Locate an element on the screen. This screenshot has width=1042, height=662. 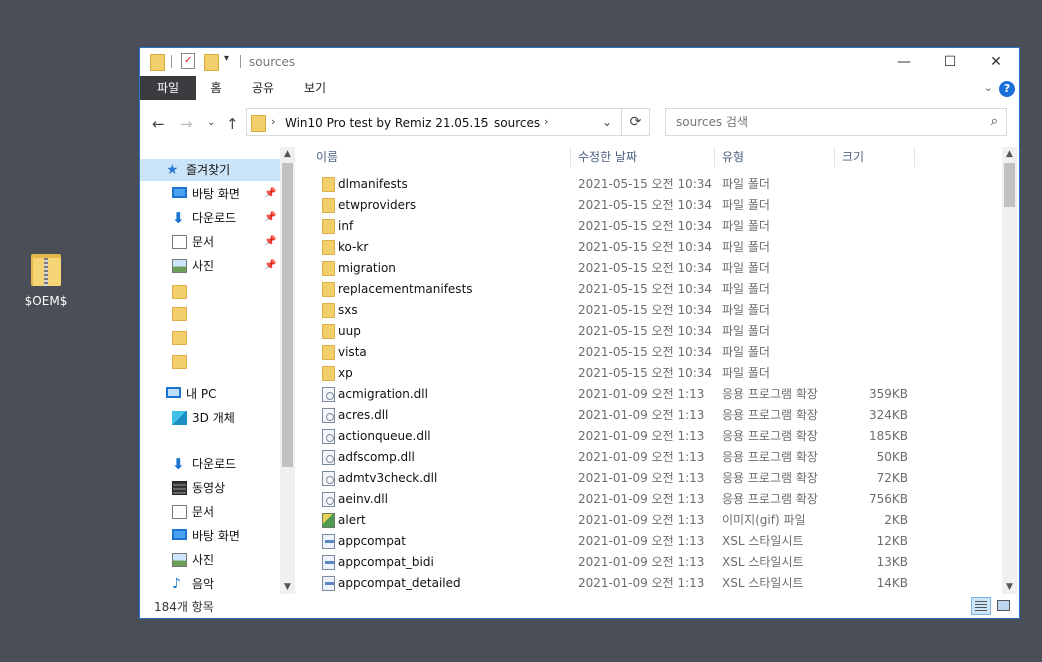
column-header-type: 유형 is located at coordinates (772, 157).